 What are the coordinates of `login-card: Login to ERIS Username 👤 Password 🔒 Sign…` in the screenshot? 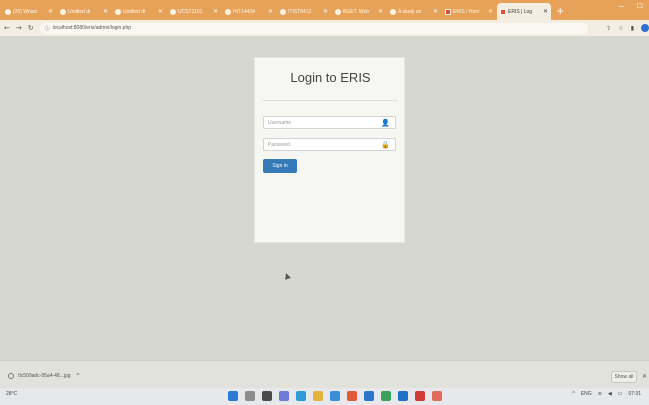 It's located at (329, 150).